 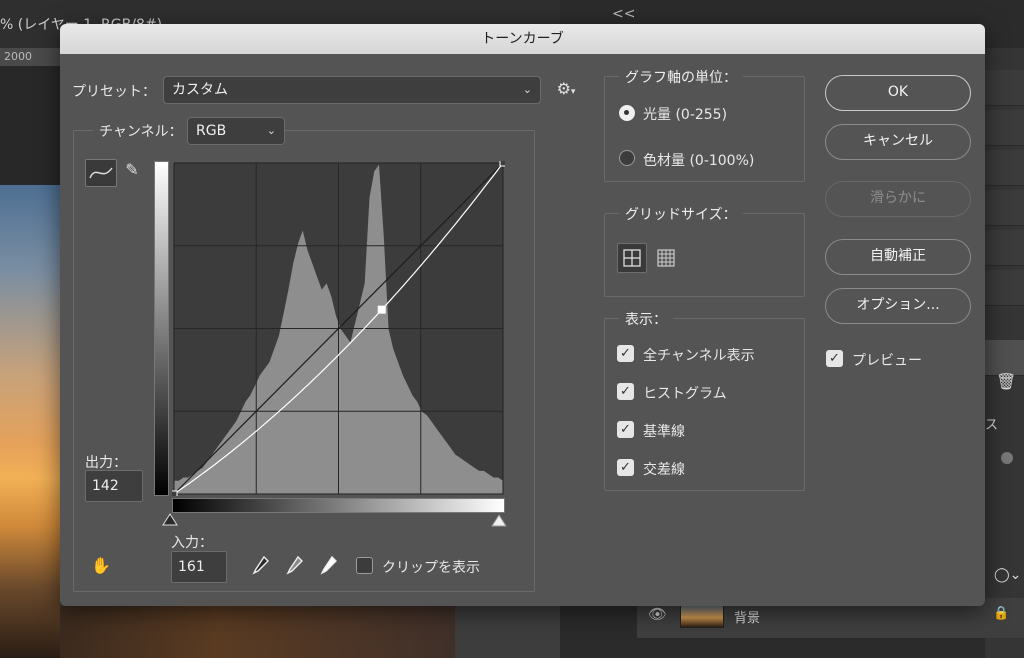 What do you see at coordinates (338, 505) in the screenshot?
I see `input-gradient-bar` at bounding box center [338, 505].